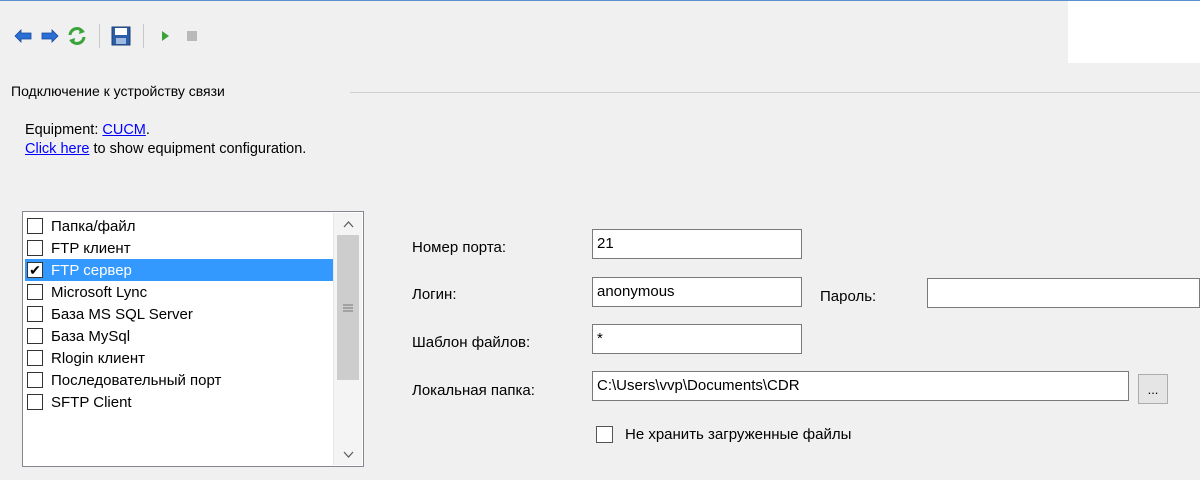  Describe the element at coordinates (848, 296) in the screenshot. I see `password-label: Пароль:` at that location.